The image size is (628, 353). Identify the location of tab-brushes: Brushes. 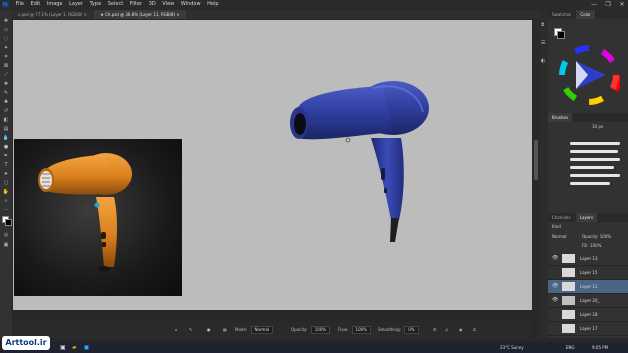
(560, 117).